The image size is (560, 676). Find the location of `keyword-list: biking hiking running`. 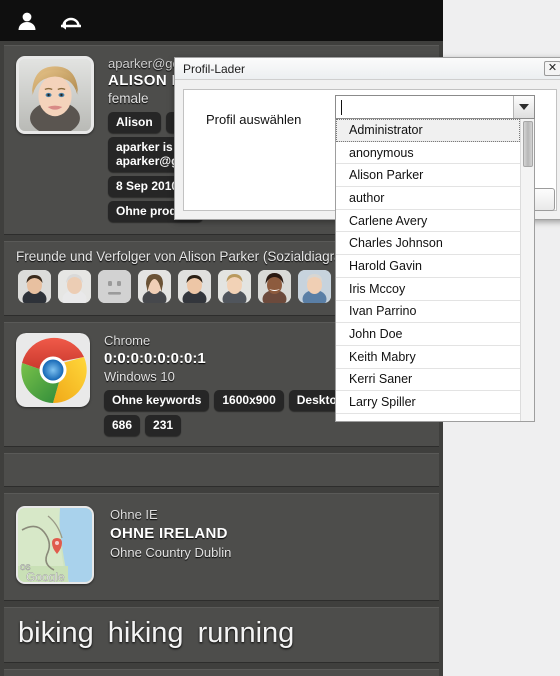

keyword-list: biking hiking running is located at coordinates (221, 635).